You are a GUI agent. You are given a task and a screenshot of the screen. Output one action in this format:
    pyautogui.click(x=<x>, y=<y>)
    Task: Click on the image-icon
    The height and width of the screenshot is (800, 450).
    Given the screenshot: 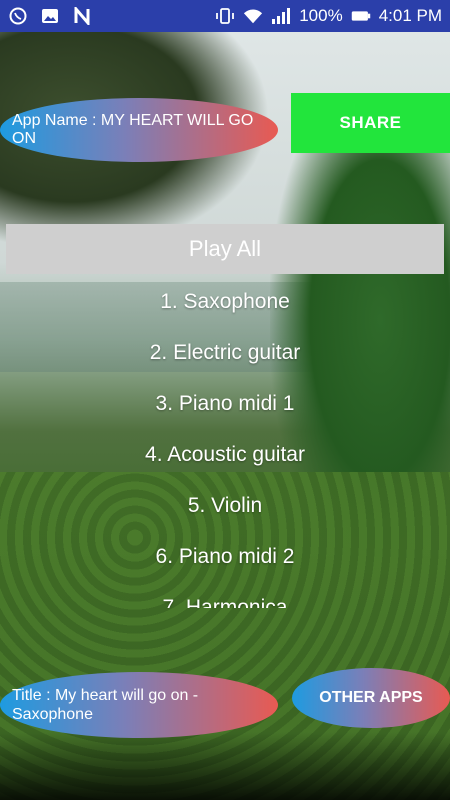 What is the action you would take?
    pyautogui.click(x=50, y=16)
    